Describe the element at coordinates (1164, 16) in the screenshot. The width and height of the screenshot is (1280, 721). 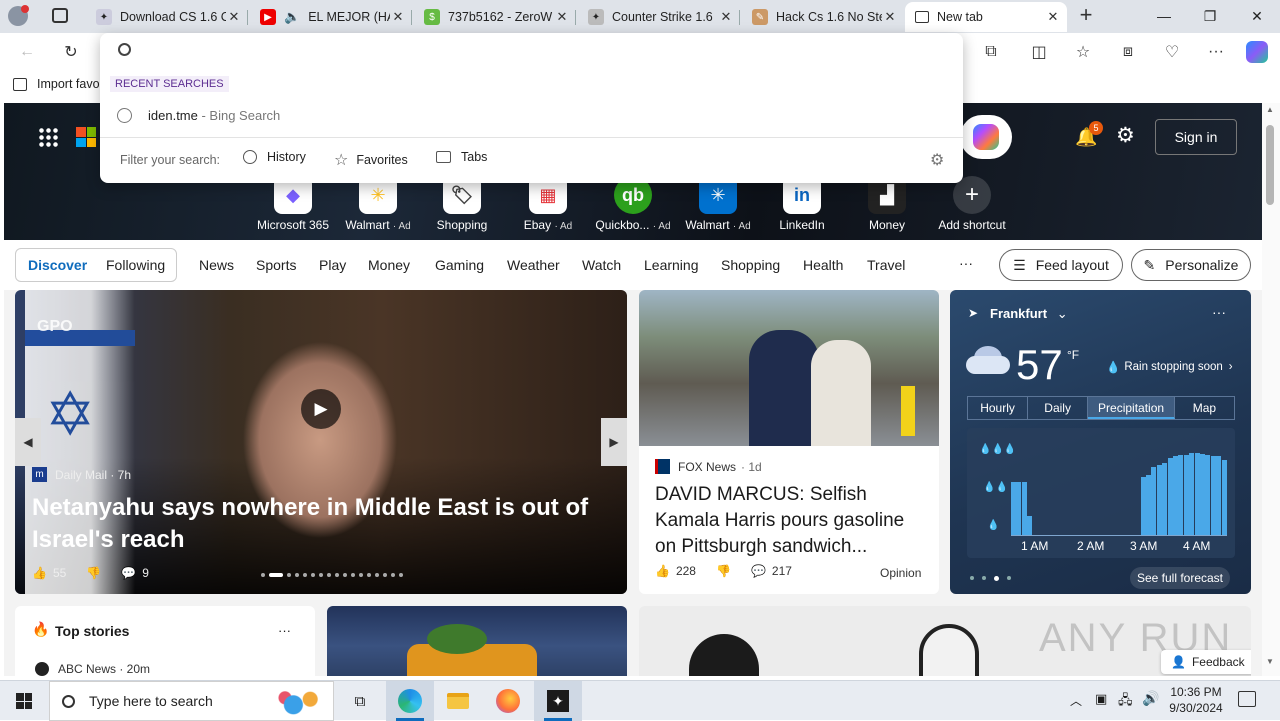
I see `minimize-button: —` at that location.